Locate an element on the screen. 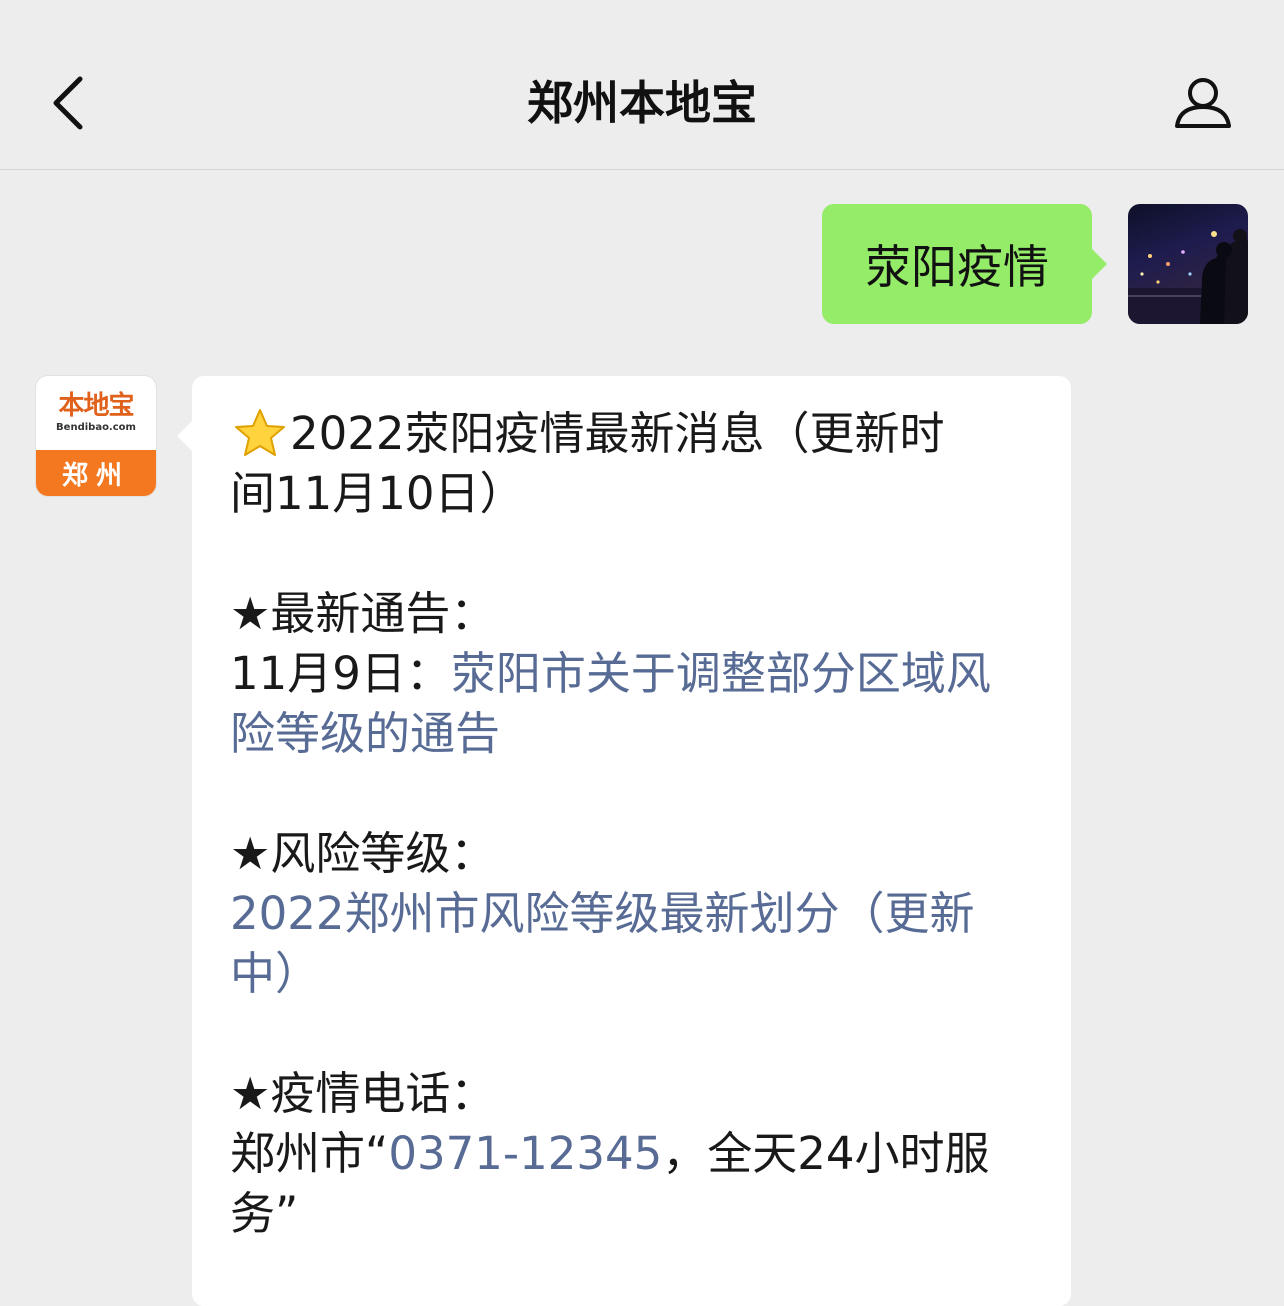 The width and height of the screenshot is (1284, 1306). sender-logo-cn: 本地宝 is located at coordinates (96, 406).